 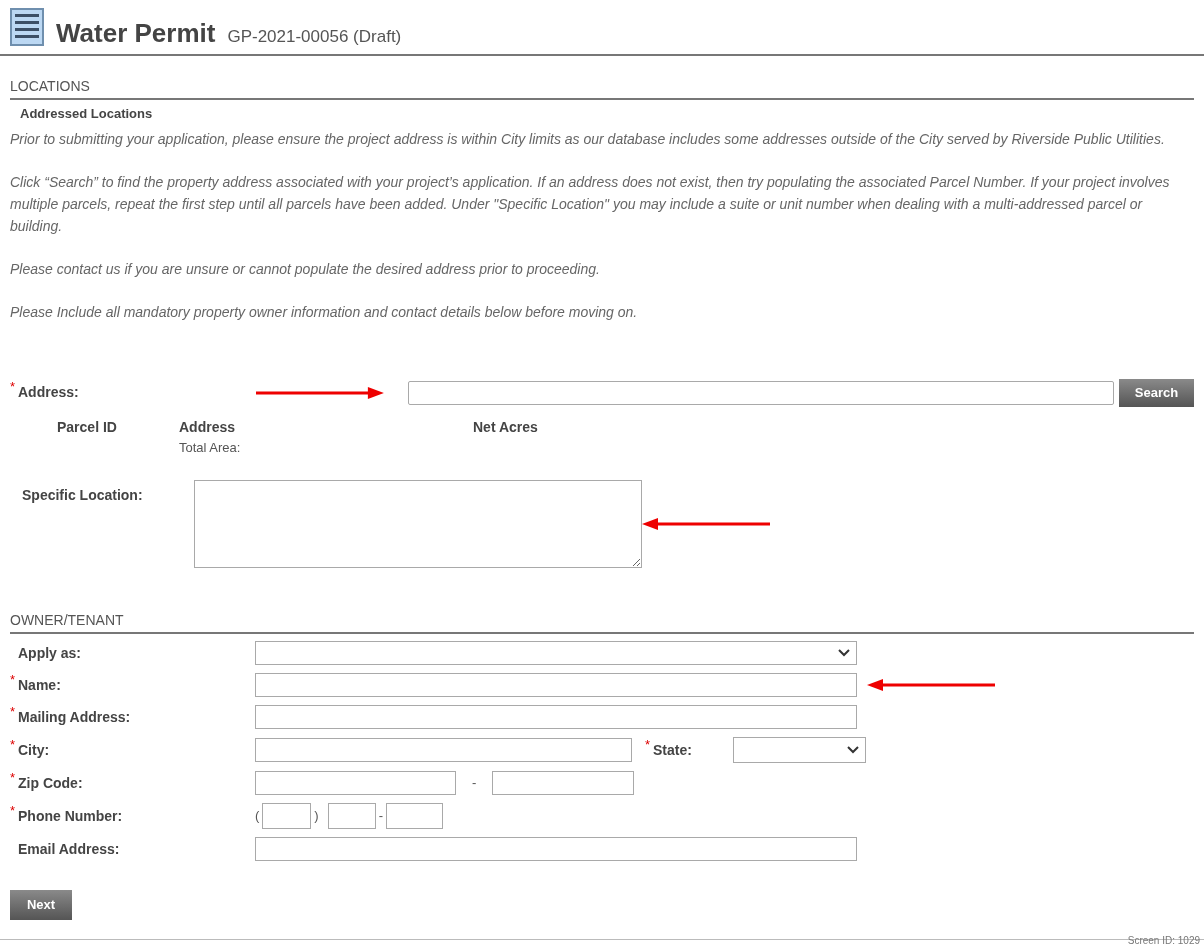 What do you see at coordinates (67, 620) in the screenshot?
I see `section-title: OWNER/TENANT` at bounding box center [67, 620].